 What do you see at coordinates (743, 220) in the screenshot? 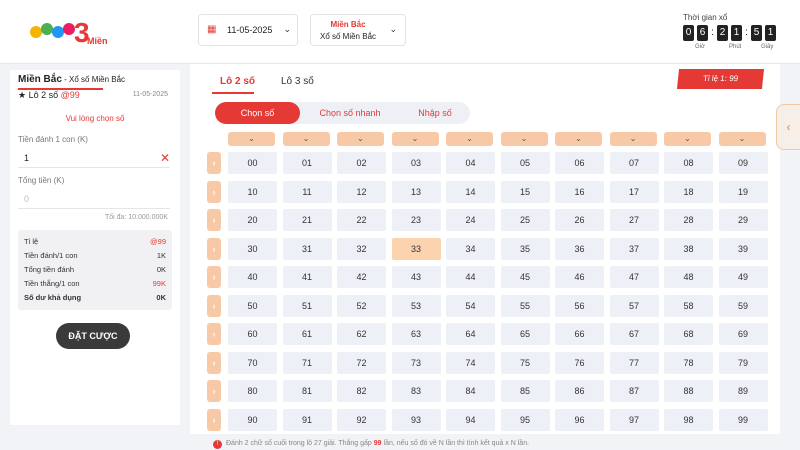
I see `number-cell: 29` at bounding box center [743, 220].